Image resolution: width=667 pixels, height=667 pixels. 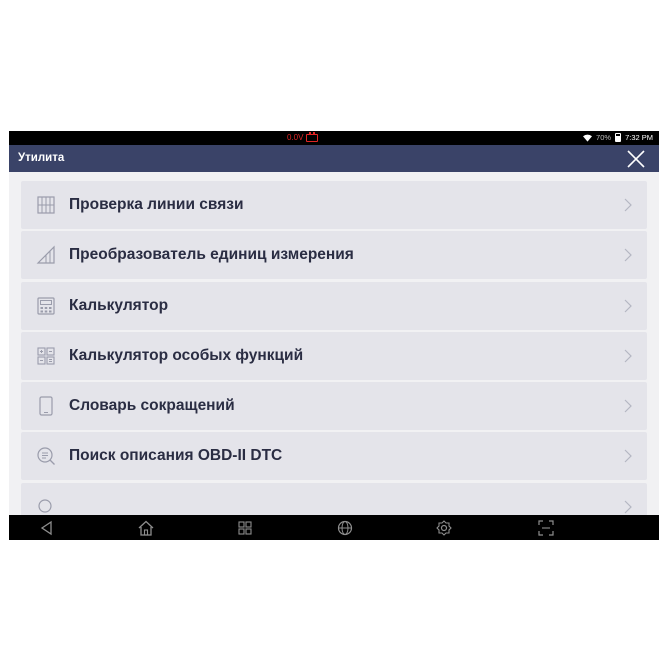 I want to click on settings-icon, so click(x=444, y=528).